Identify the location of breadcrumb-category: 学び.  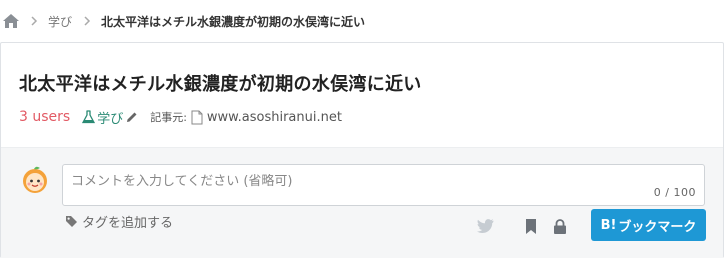
(60, 21).